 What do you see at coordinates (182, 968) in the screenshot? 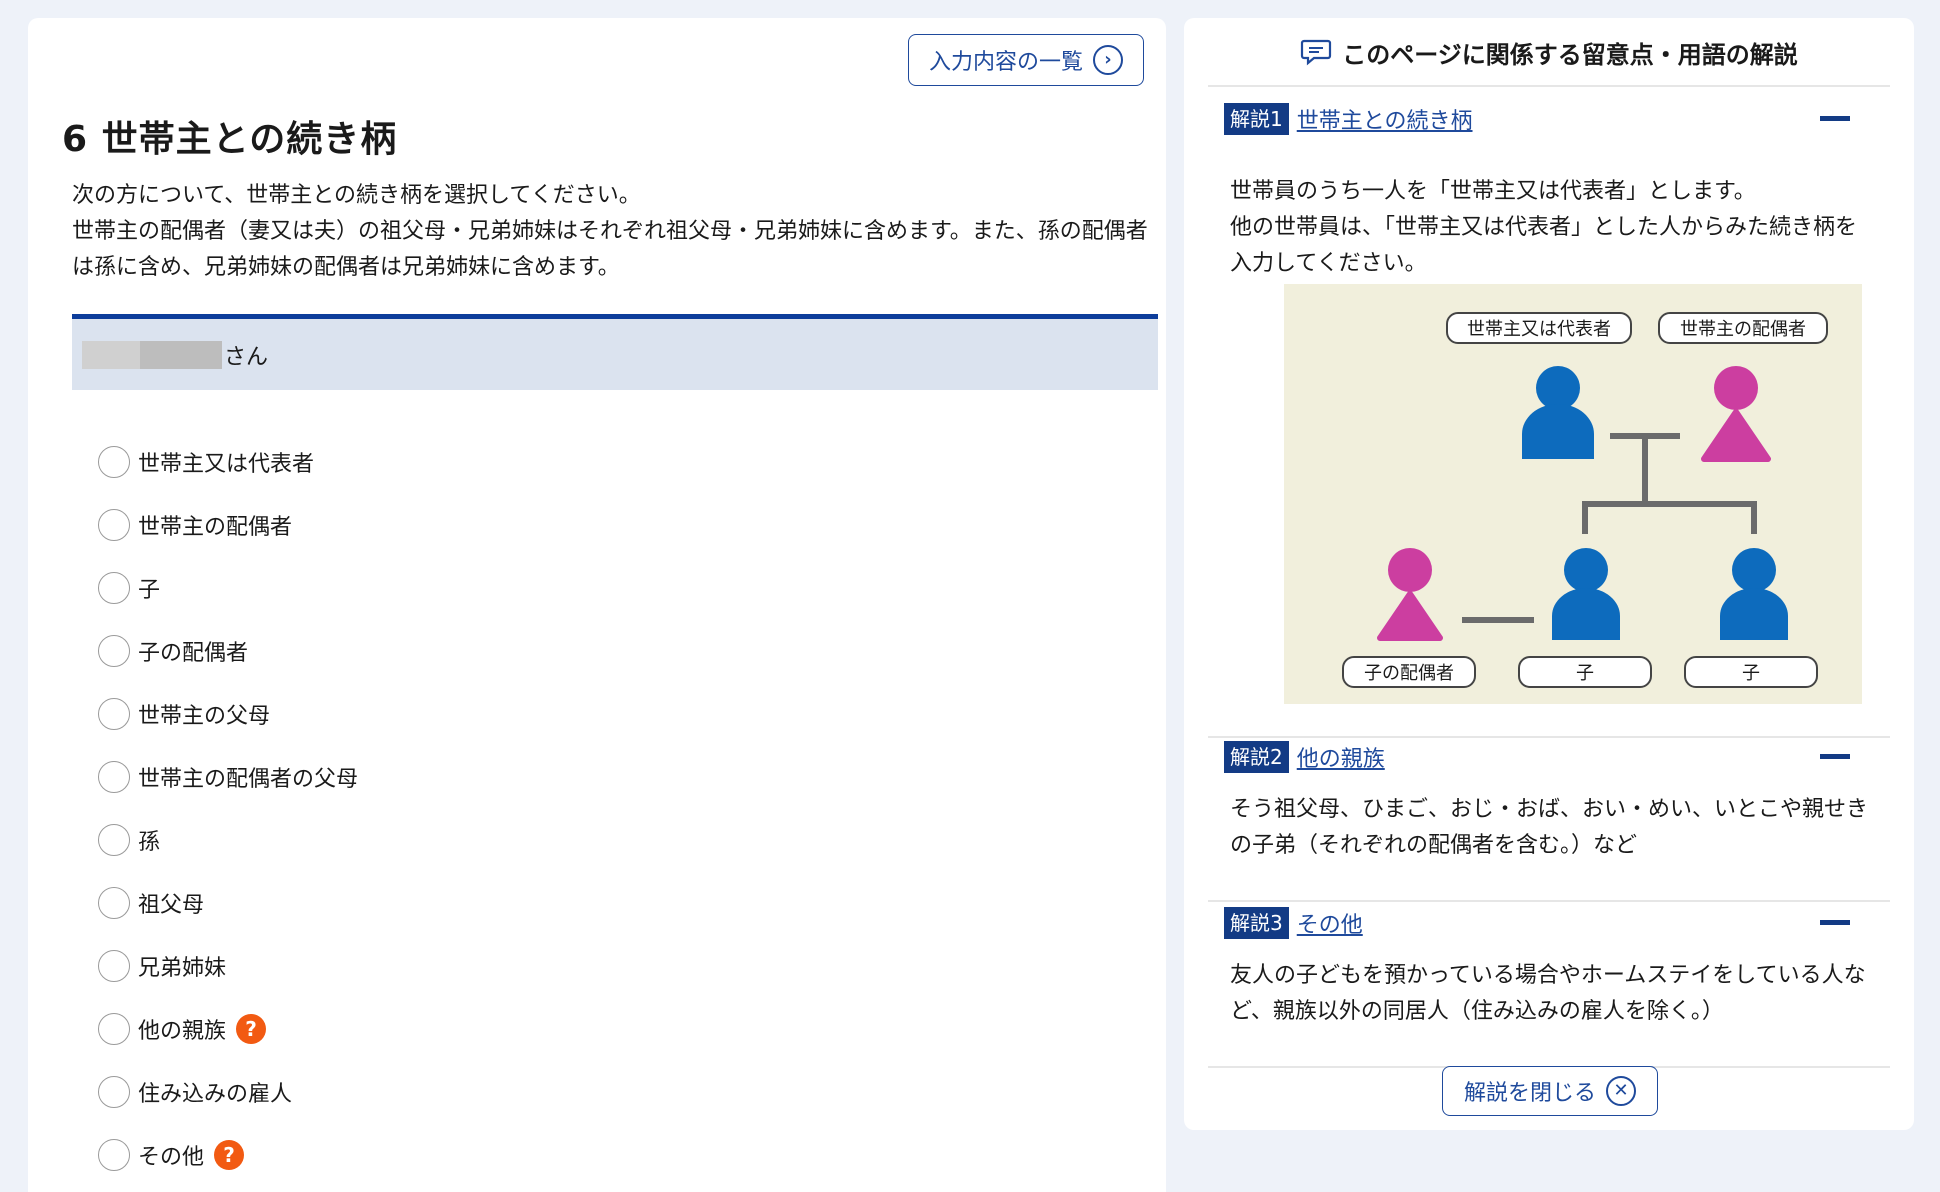
I see `option-label: 兄弟姉妹` at bounding box center [182, 968].